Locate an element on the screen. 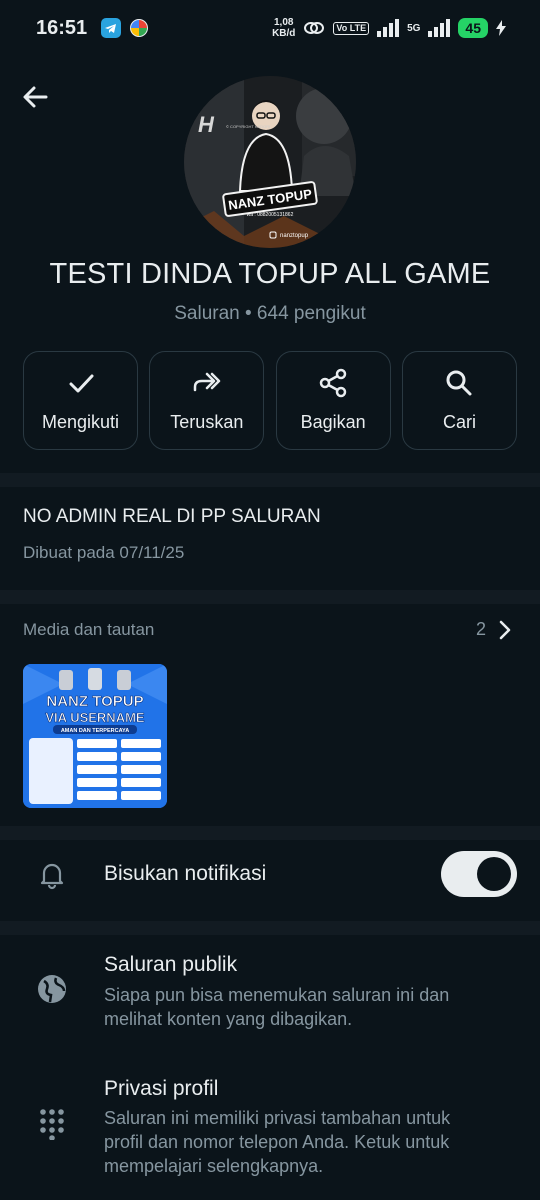 The width and height of the screenshot is (540, 1200). dialpad-icon is located at coordinates (52, 1124).